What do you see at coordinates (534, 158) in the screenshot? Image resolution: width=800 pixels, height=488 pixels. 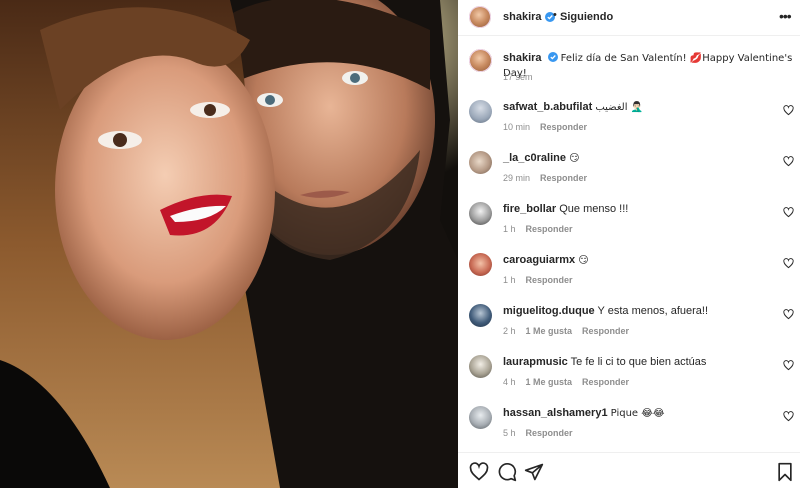 I see `comment-username: _la_c0raline` at bounding box center [534, 158].